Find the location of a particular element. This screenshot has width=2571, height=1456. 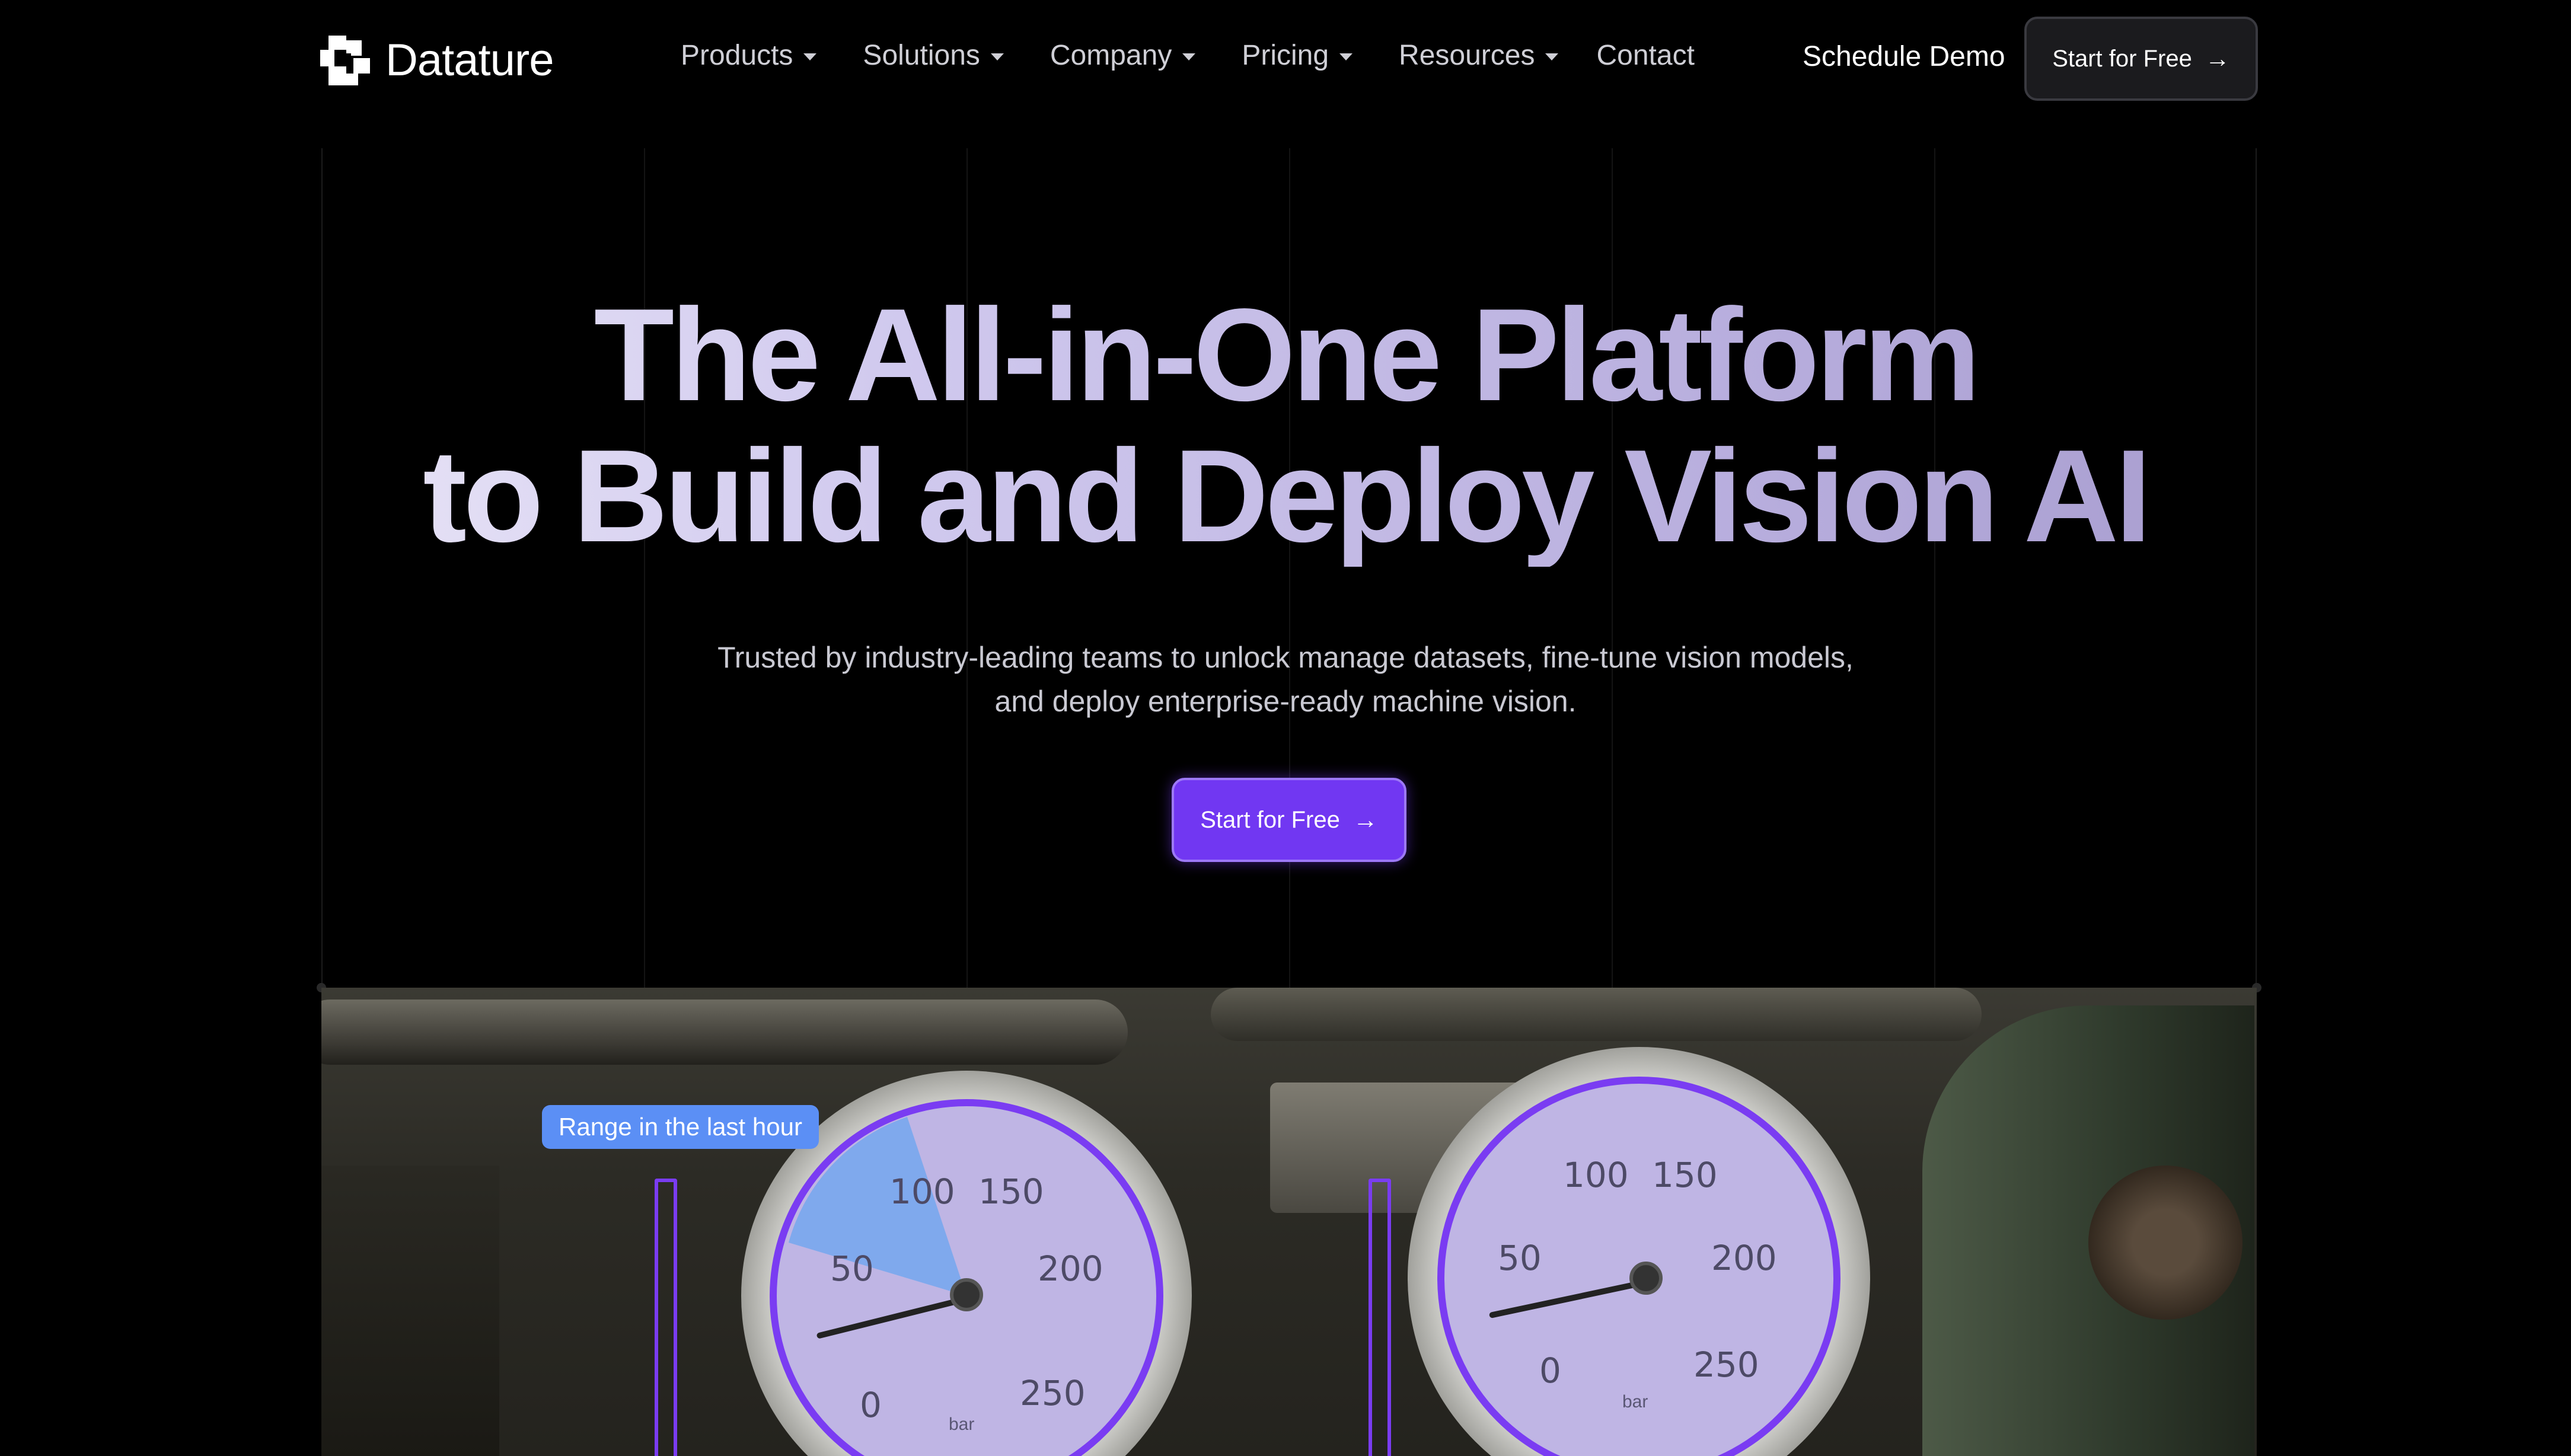

start-for-free-button: Start for Free → is located at coordinates (2141, 59).